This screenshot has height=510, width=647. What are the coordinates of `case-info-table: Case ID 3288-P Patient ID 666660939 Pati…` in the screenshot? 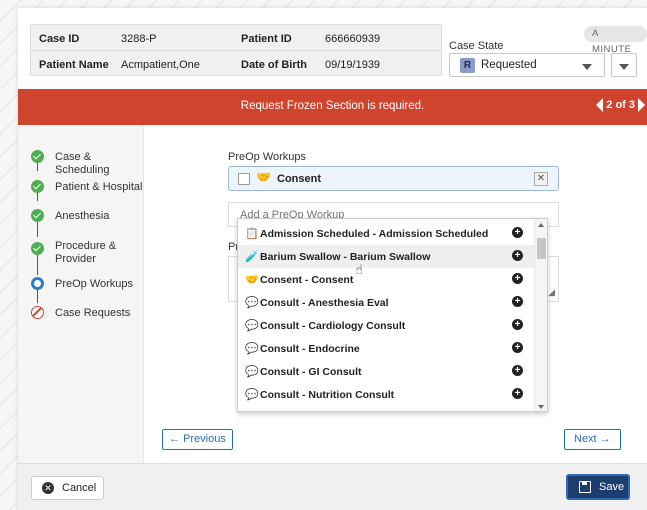 It's located at (236, 50).